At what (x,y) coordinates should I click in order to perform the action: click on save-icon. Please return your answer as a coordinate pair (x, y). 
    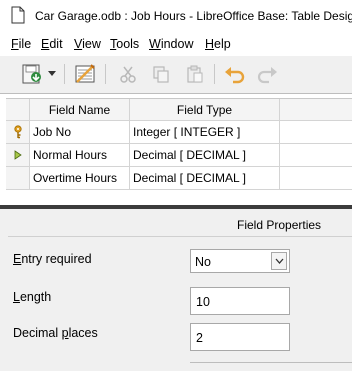
    Looking at the image, I should click on (31, 74).